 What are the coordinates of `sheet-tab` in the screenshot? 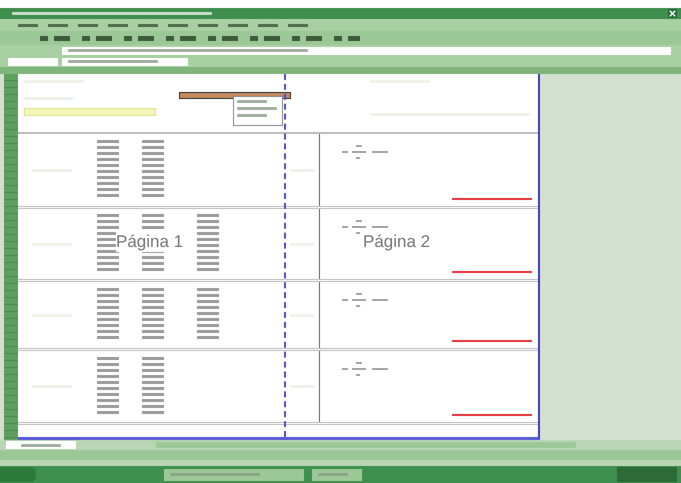 It's located at (41, 445).